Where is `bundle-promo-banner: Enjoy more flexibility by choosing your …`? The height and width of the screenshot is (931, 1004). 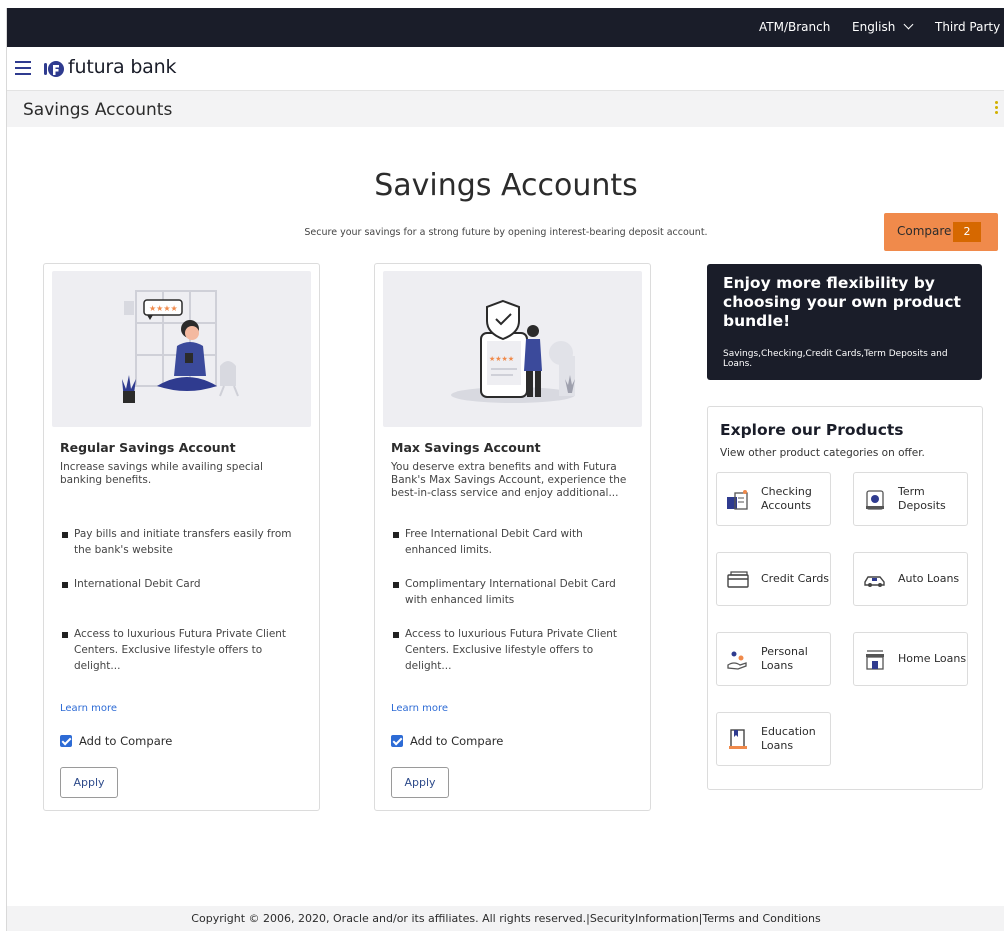
bundle-promo-banner: Enjoy more flexibility by choosing your … is located at coordinates (844, 322).